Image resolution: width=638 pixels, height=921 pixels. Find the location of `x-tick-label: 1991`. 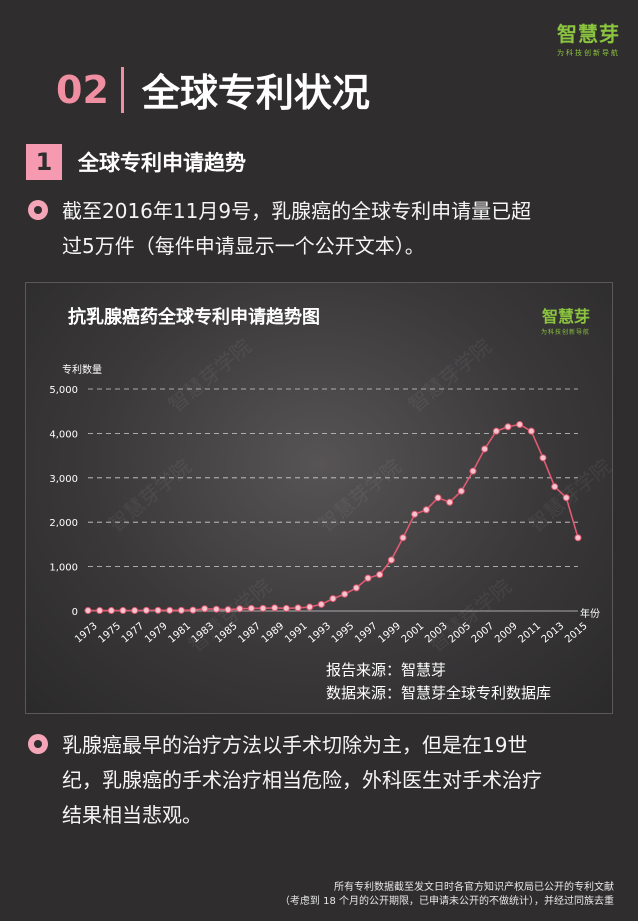

x-tick-label: 1991 is located at coordinates (296, 633).